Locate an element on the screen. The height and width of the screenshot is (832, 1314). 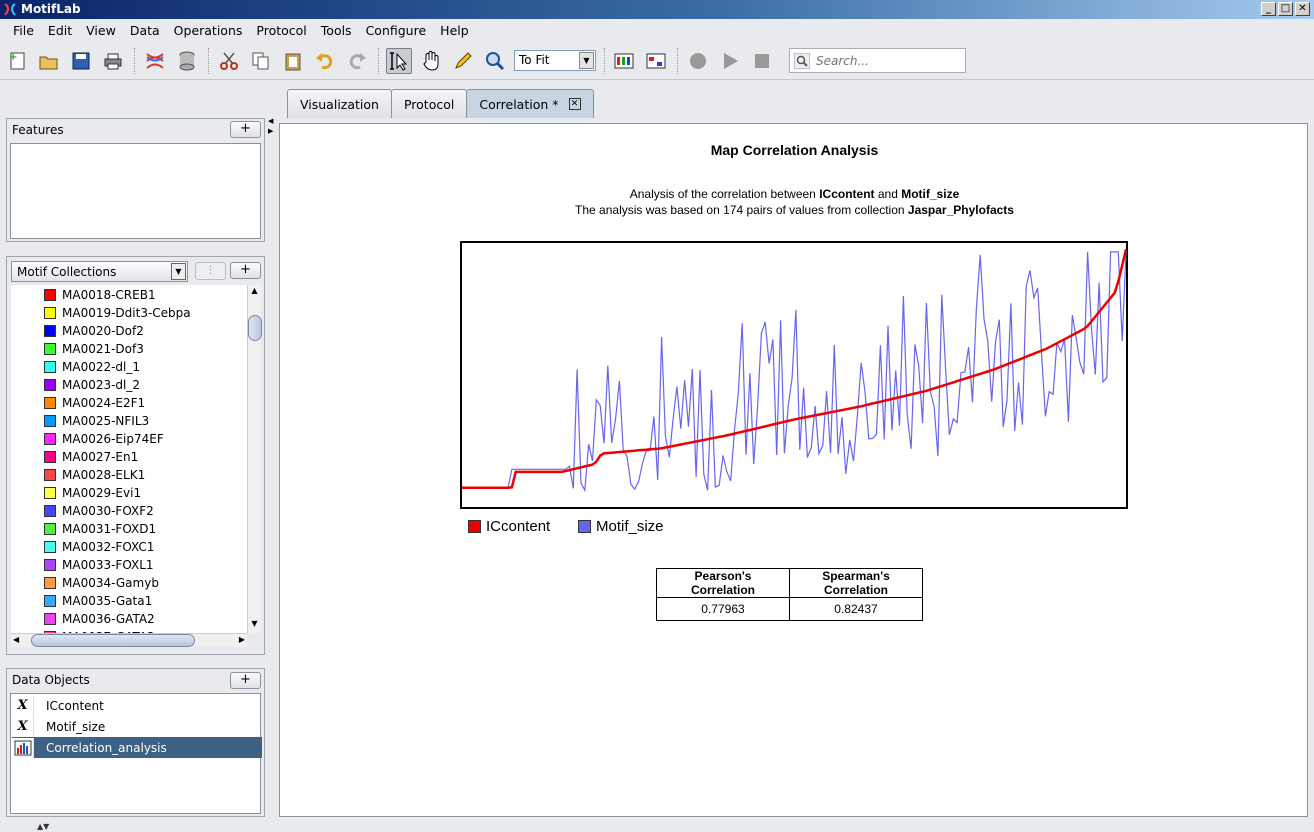
scroll-up-icon: ▲ is located at coordinates (254, 292).